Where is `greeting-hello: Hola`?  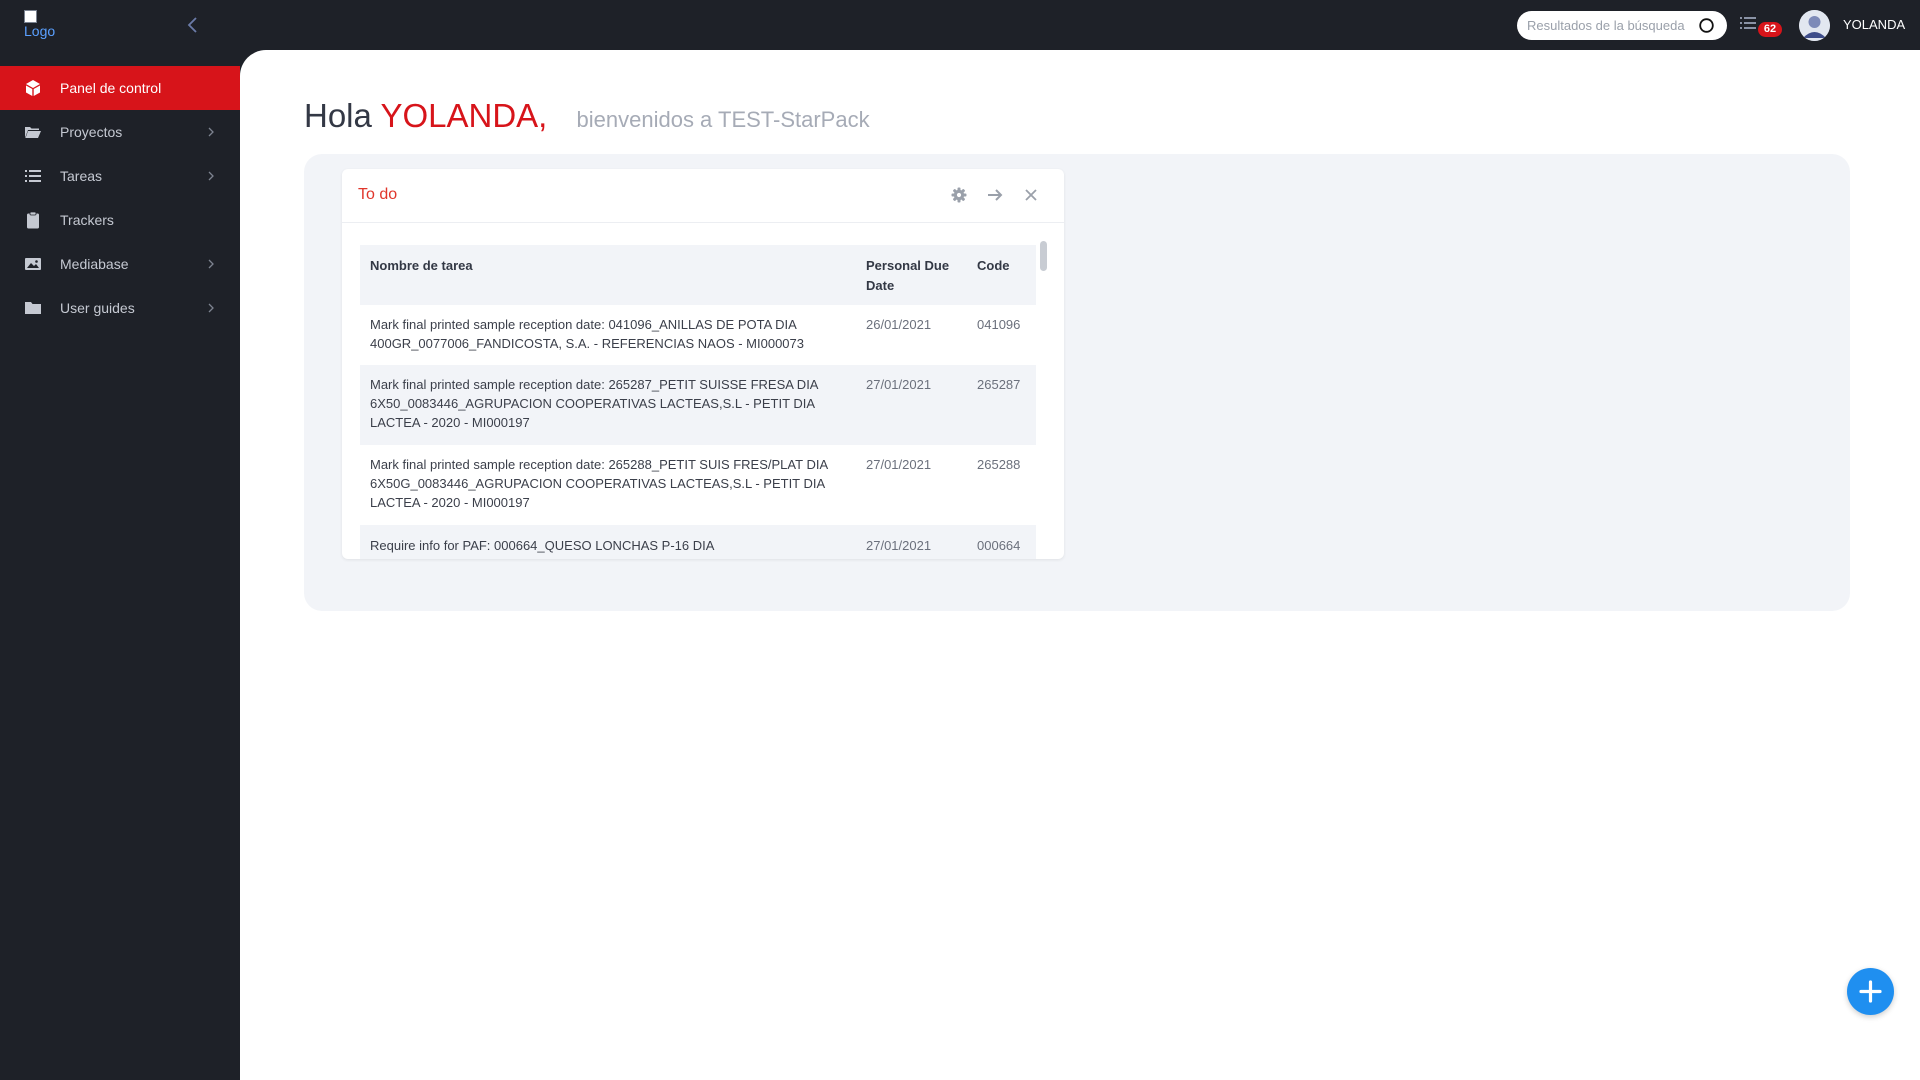
greeting-hello: Hola is located at coordinates (338, 115).